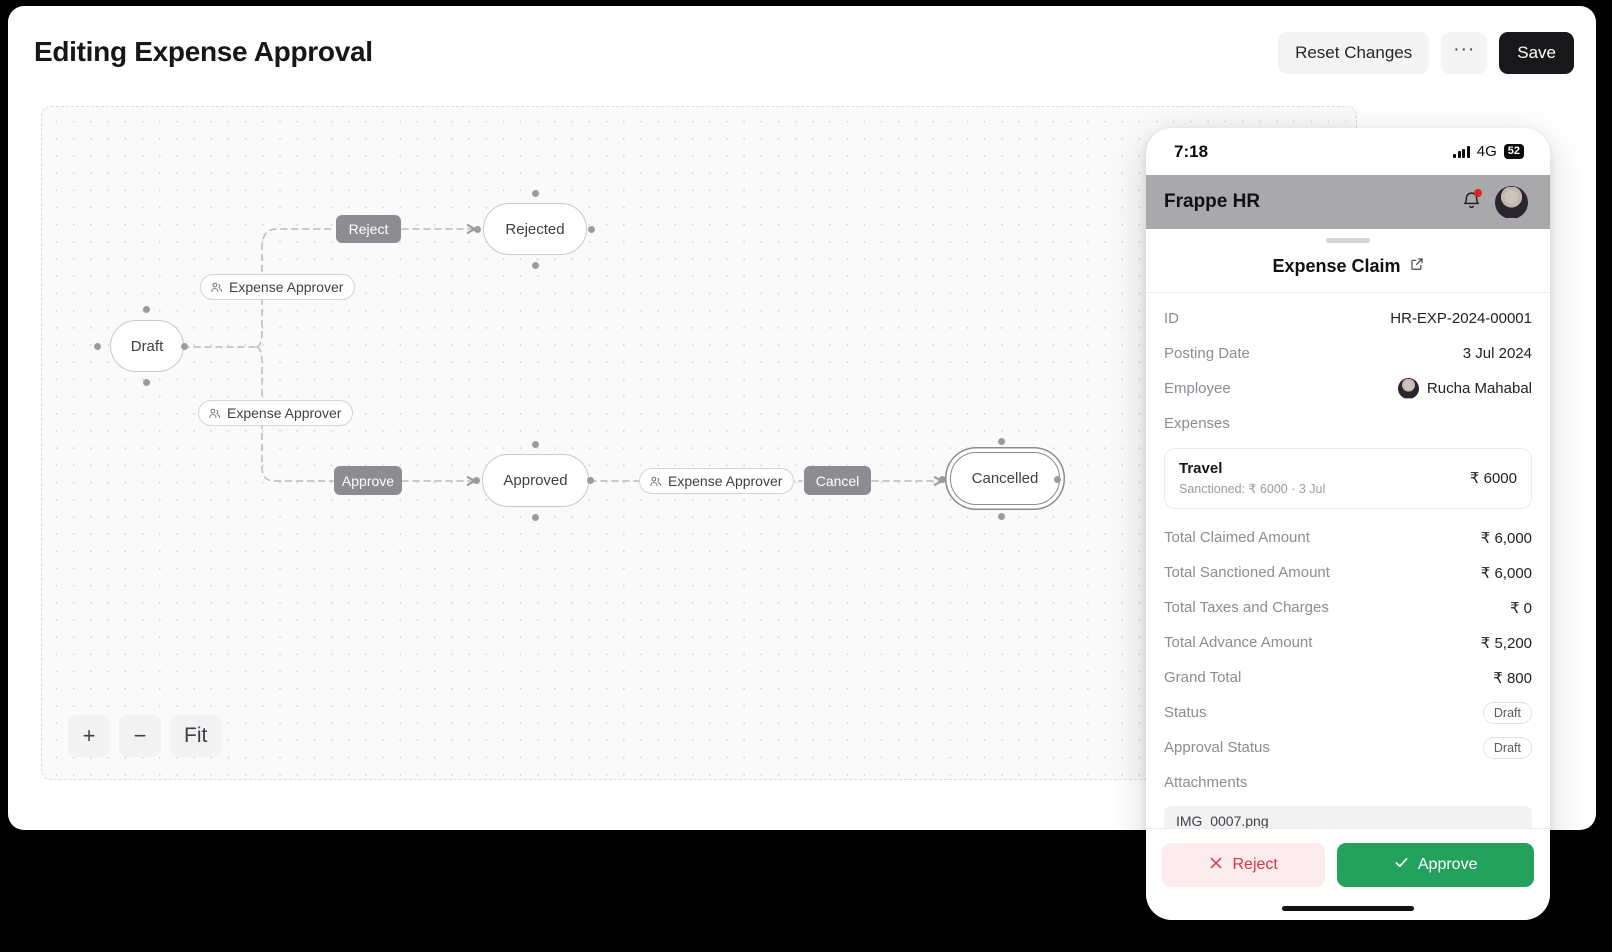 The image size is (1612, 952). I want to click on home-indicator, so click(1348, 908).